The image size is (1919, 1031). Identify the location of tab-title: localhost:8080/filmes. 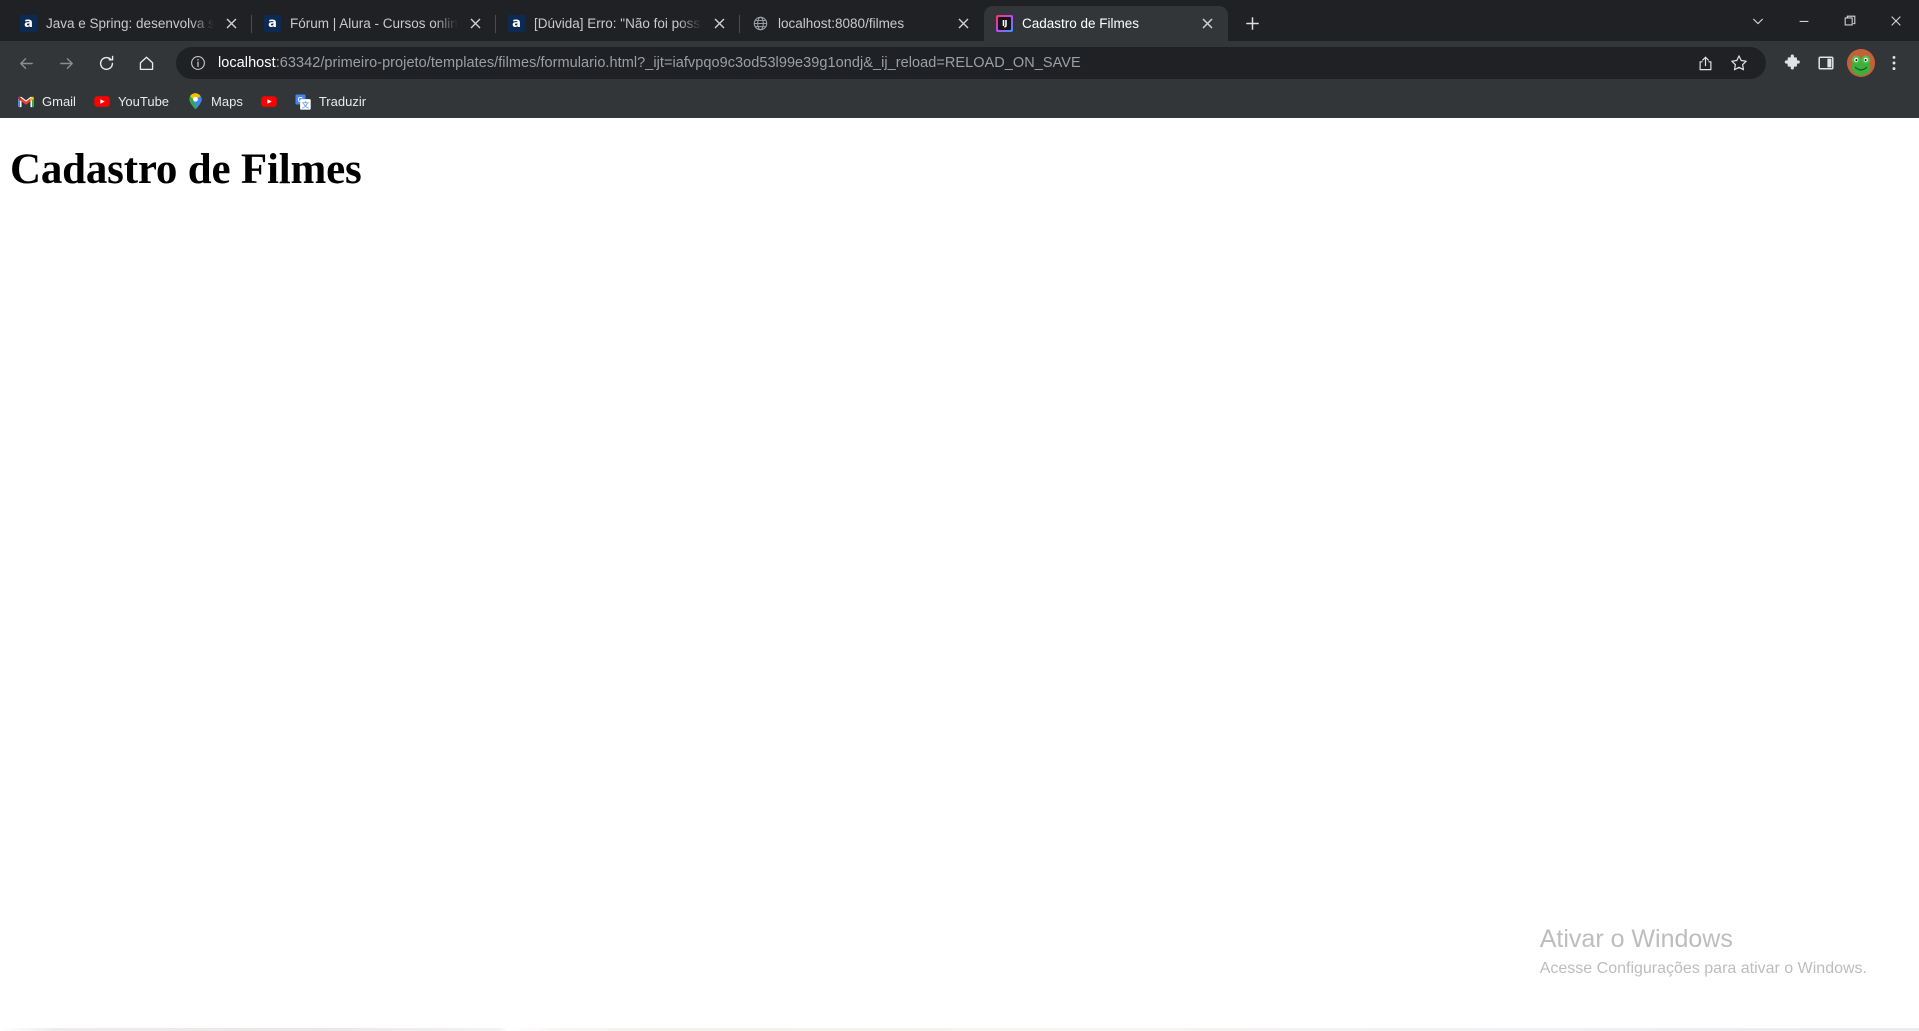
(841, 23).